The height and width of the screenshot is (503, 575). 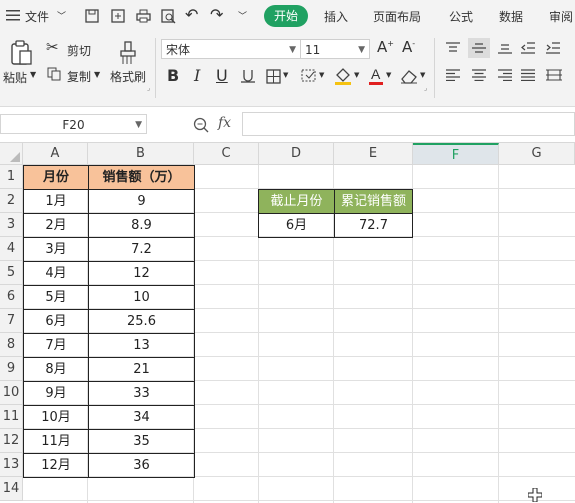 What do you see at coordinates (141, 177) in the screenshot?
I see `table-header-sales: 销售额（万）` at bounding box center [141, 177].